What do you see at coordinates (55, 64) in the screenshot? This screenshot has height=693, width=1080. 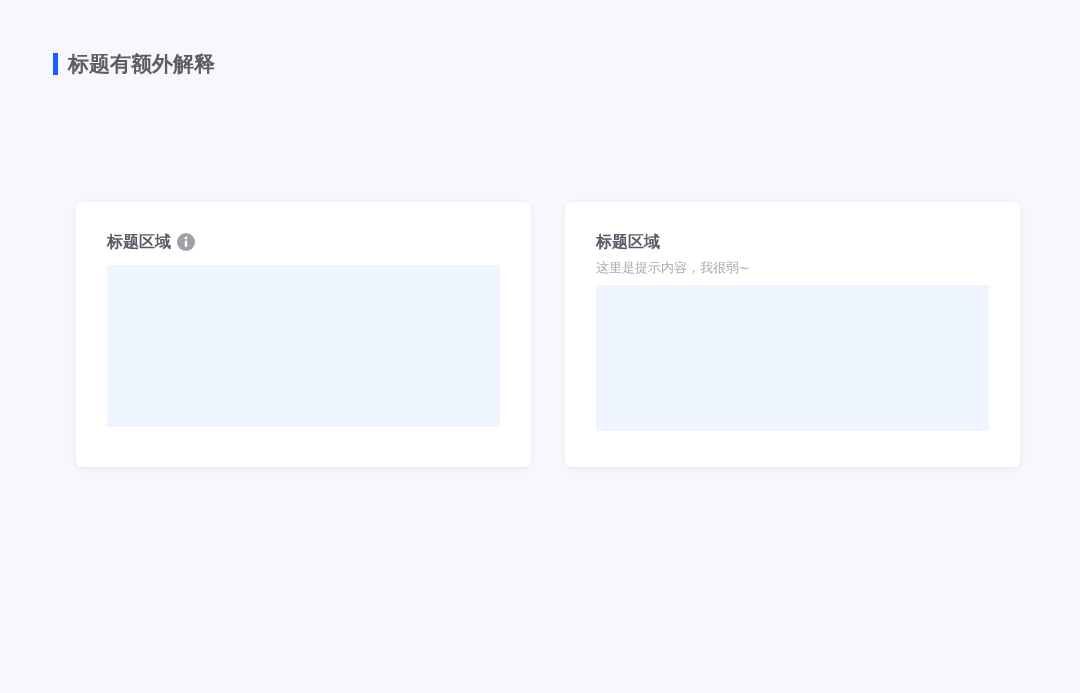 I see `heading-accent-bar` at bounding box center [55, 64].